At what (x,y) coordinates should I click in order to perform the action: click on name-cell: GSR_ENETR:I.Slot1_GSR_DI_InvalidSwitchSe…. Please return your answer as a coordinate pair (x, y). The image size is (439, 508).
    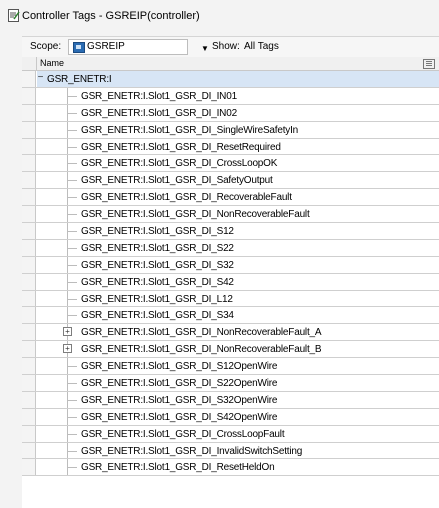
    Looking at the image, I should click on (238, 450).